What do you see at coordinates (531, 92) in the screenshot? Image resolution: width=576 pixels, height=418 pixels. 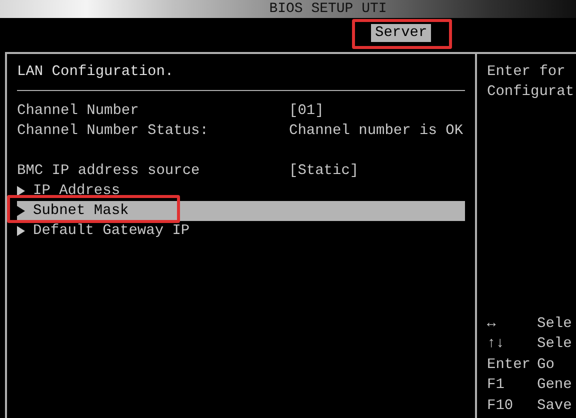 I see `help-text: Configurat` at bounding box center [531, 92].